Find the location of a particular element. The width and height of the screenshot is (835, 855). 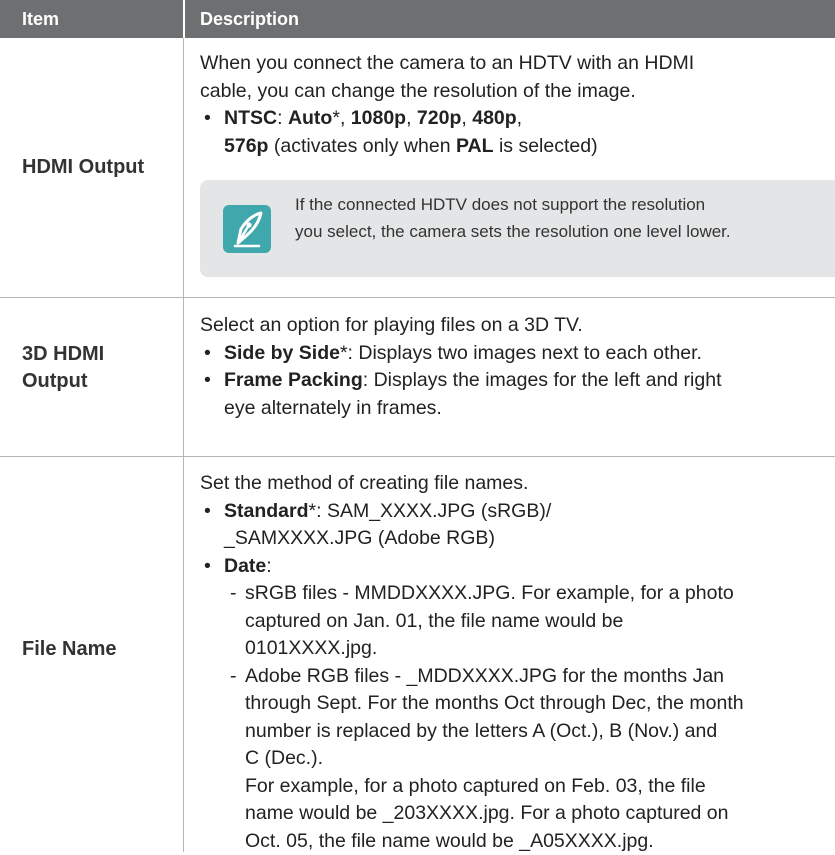

item-line: Output is located at coordinates (63, 381).